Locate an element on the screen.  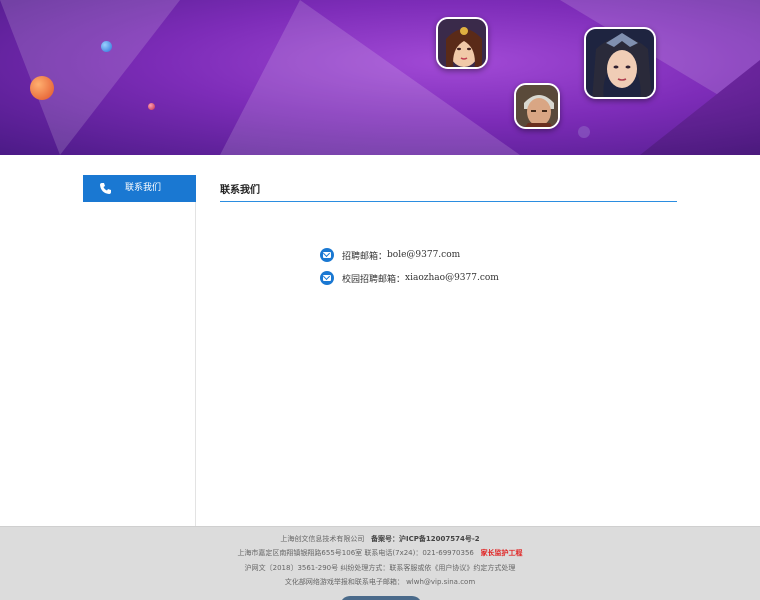
dark-sorceress-avatar is located at coordinates (620, 63).